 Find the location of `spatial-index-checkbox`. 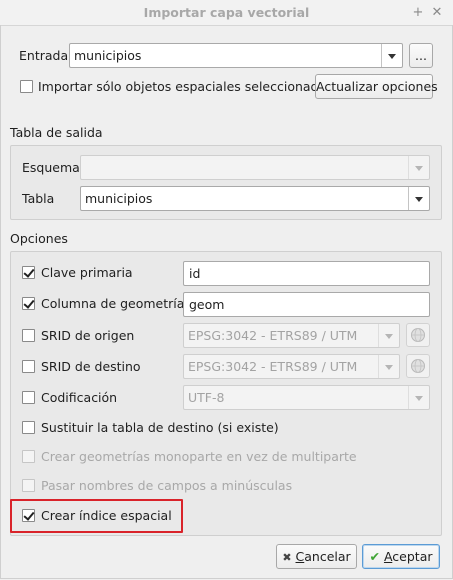

spatial-index-checkbox is located at coordinates (28, 515).